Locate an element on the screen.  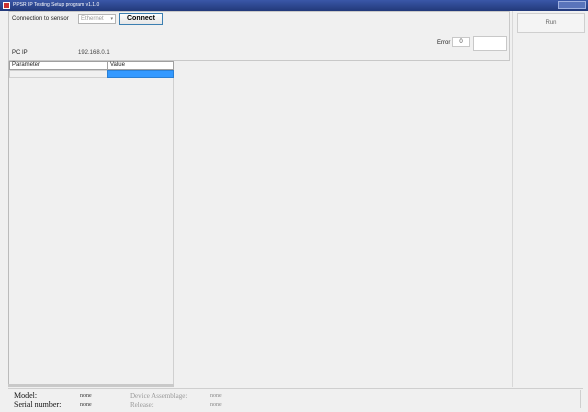
column-header-value: Value is located at coordinates (140, 65).